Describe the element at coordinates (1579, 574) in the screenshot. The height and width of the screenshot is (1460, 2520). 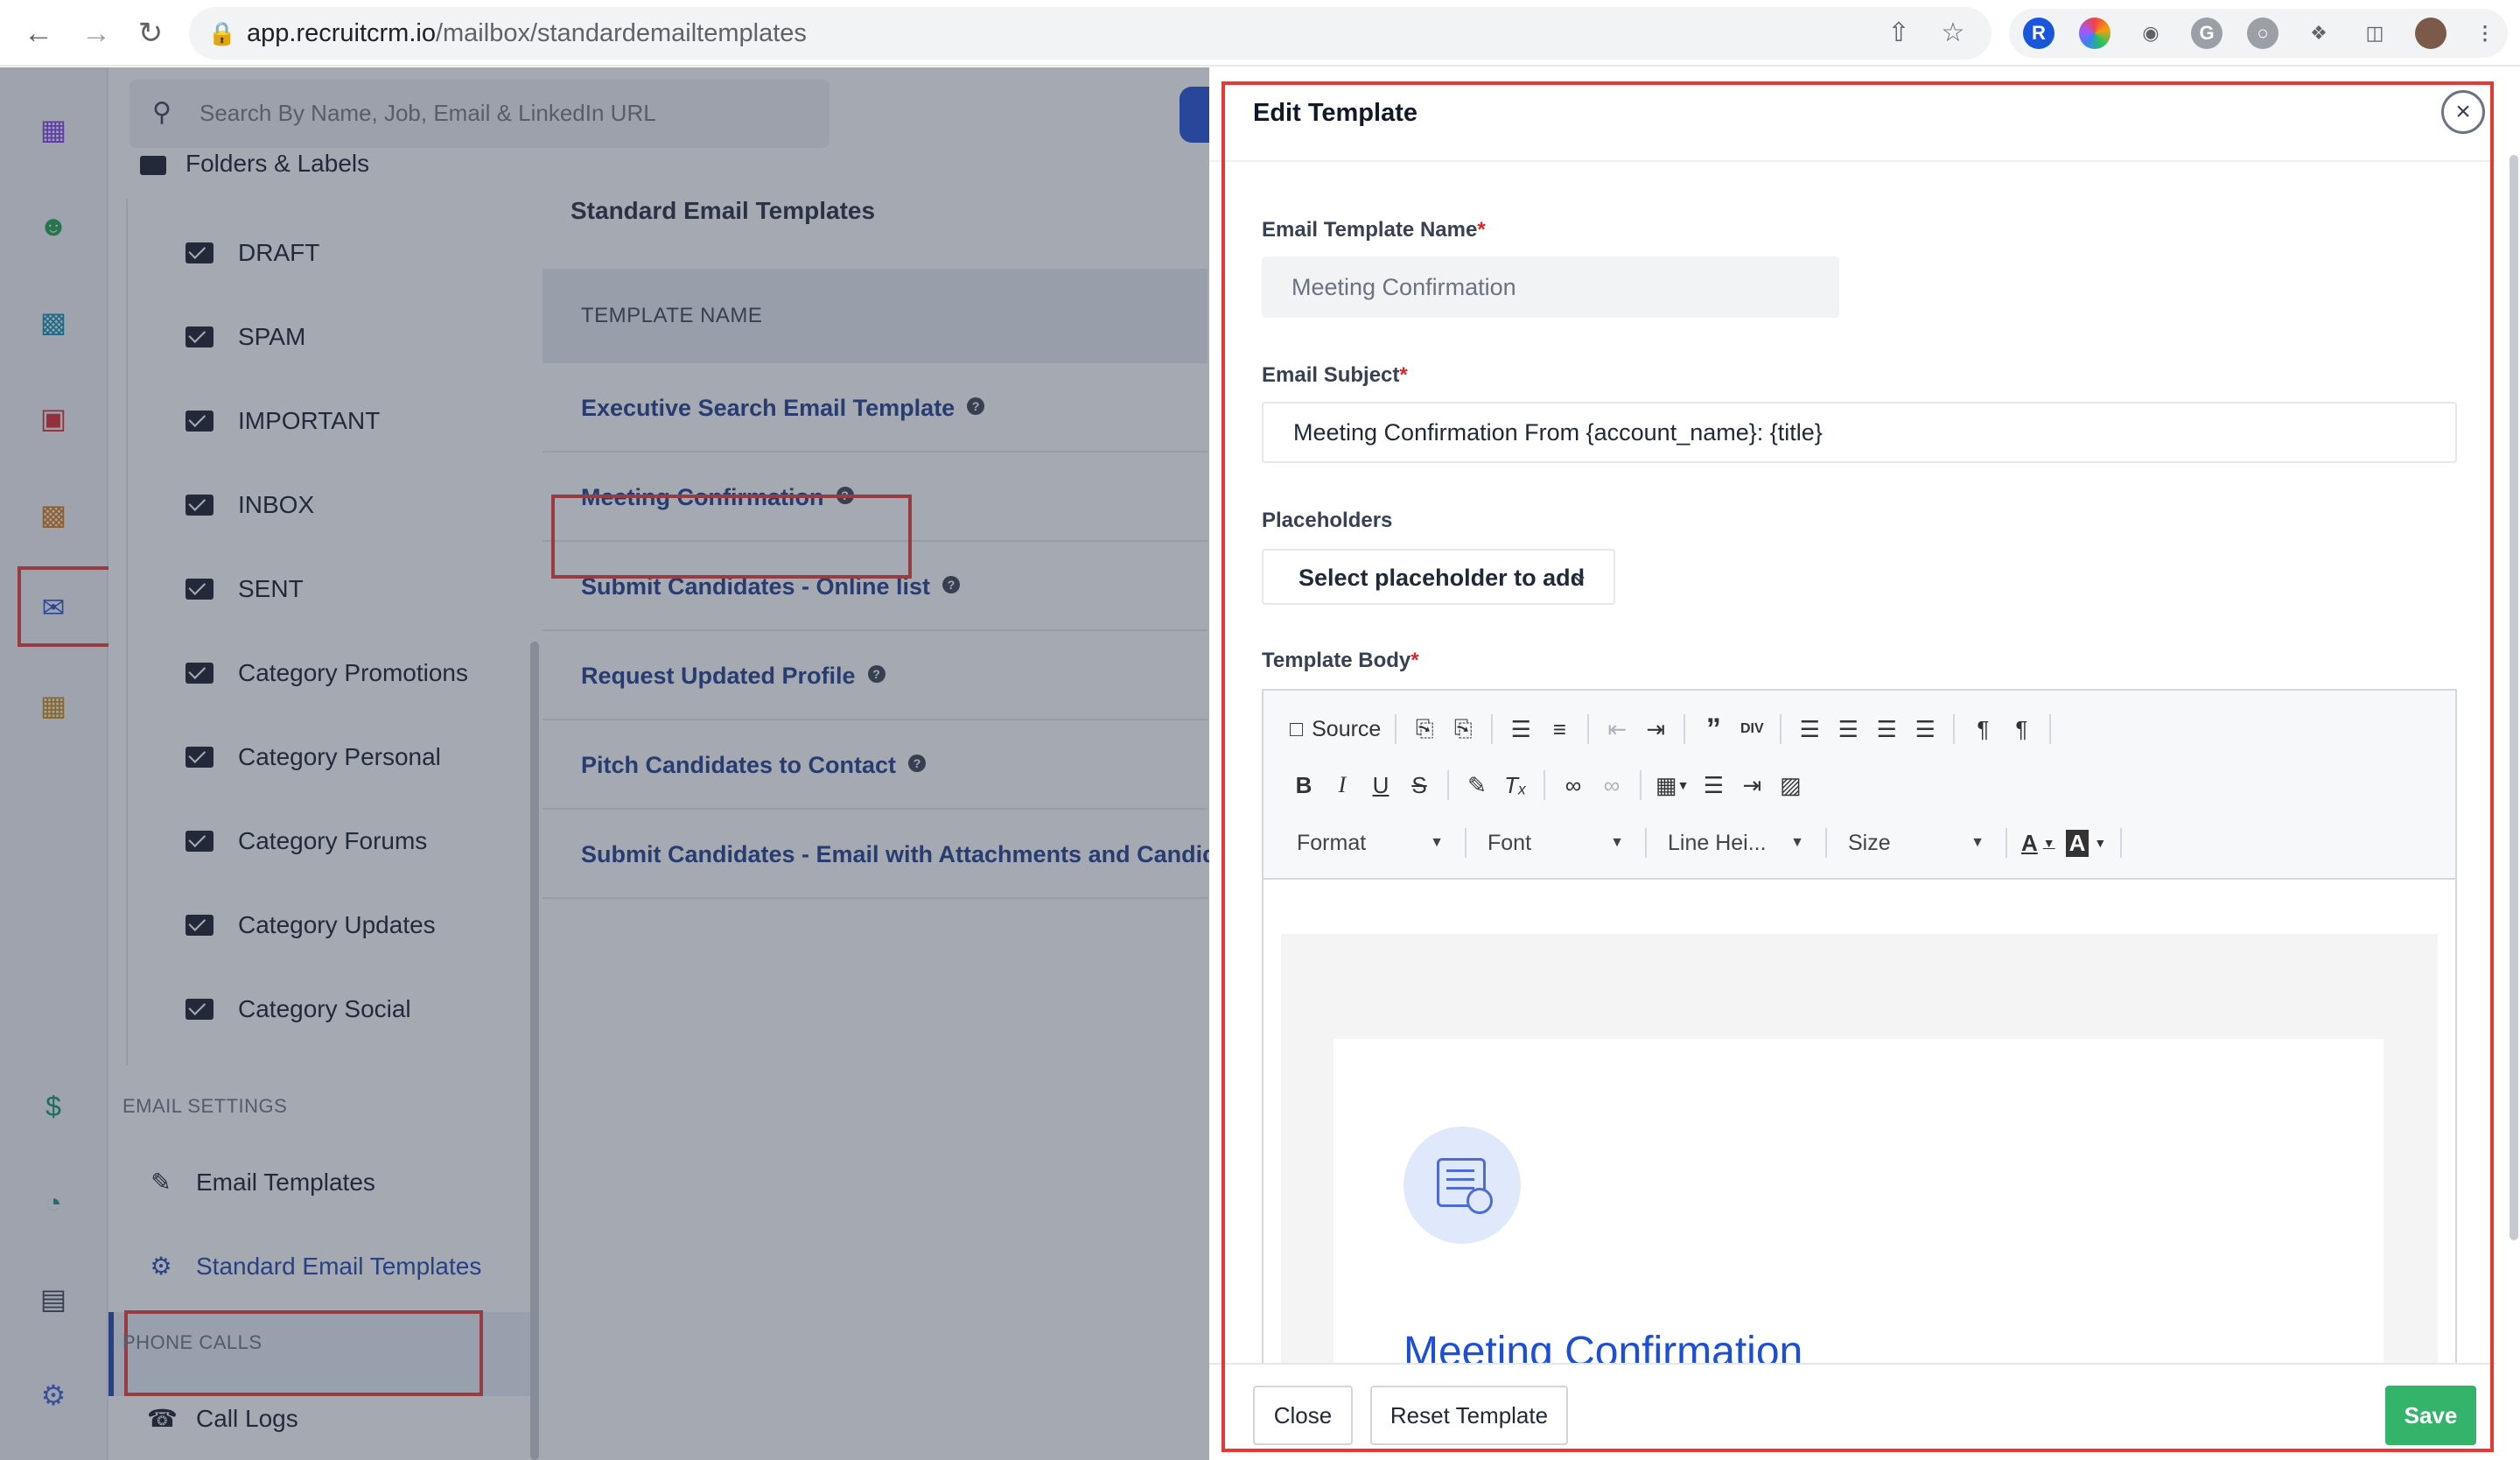
I see `chevron-down-icon: ⌄` at that location.